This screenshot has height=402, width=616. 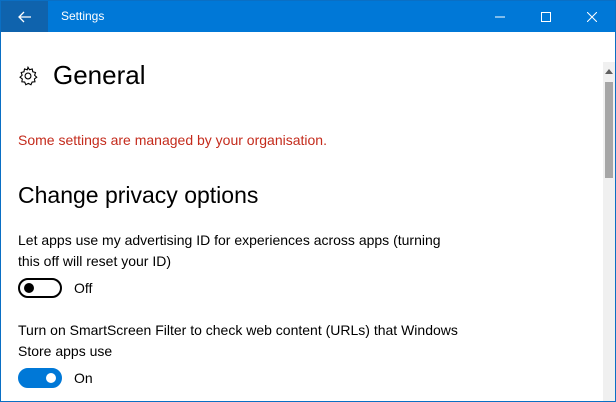 I want to click on maximize-button, so click(x=546, y=16).